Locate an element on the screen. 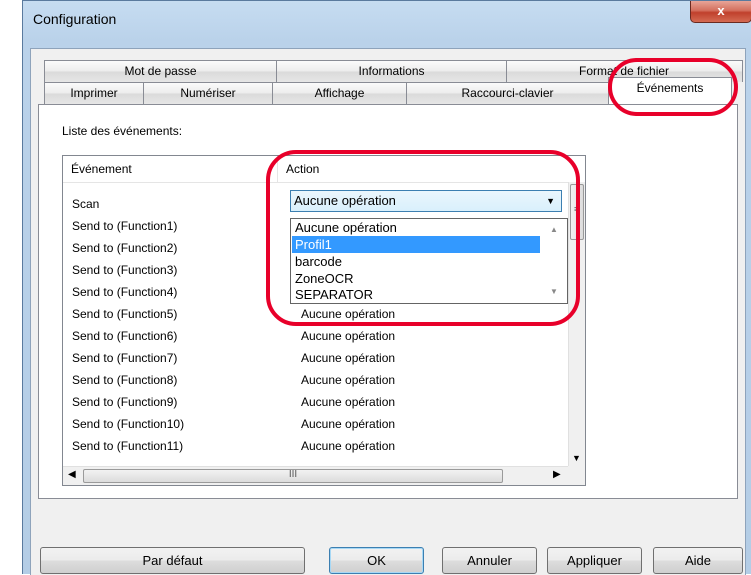 The height and width of the screenshot is (575, 751). options-scrollbar: ▲ ▼ is located at coordinates (554, 261).